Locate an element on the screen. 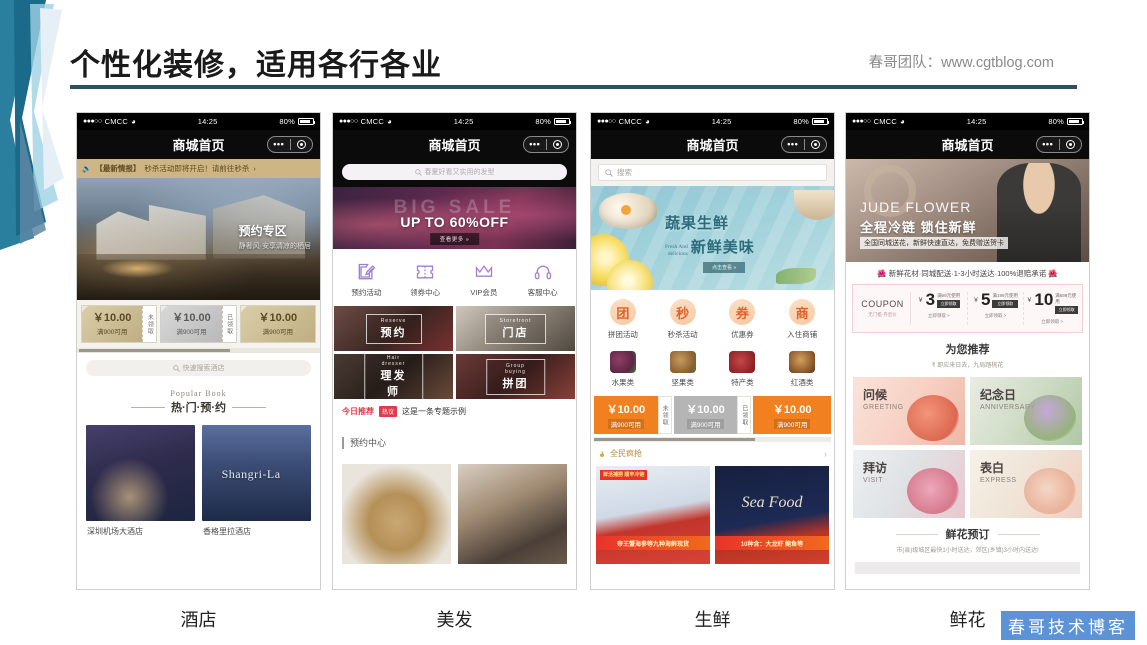 Image resolution: width=1147 pixels, height=645 pixels. quick-entry-coupon: 领券中心 is located at coordinates (425, 278).